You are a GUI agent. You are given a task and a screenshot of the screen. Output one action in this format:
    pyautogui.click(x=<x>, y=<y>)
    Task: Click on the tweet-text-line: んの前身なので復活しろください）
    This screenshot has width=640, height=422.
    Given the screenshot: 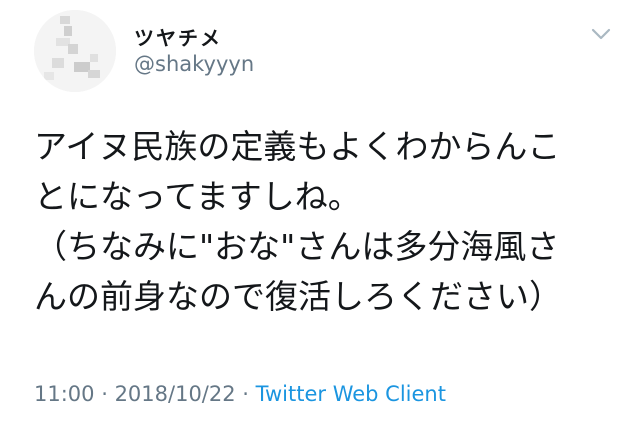 What is the action you would take?
    pyautogui.click(x=298, y=296)
    